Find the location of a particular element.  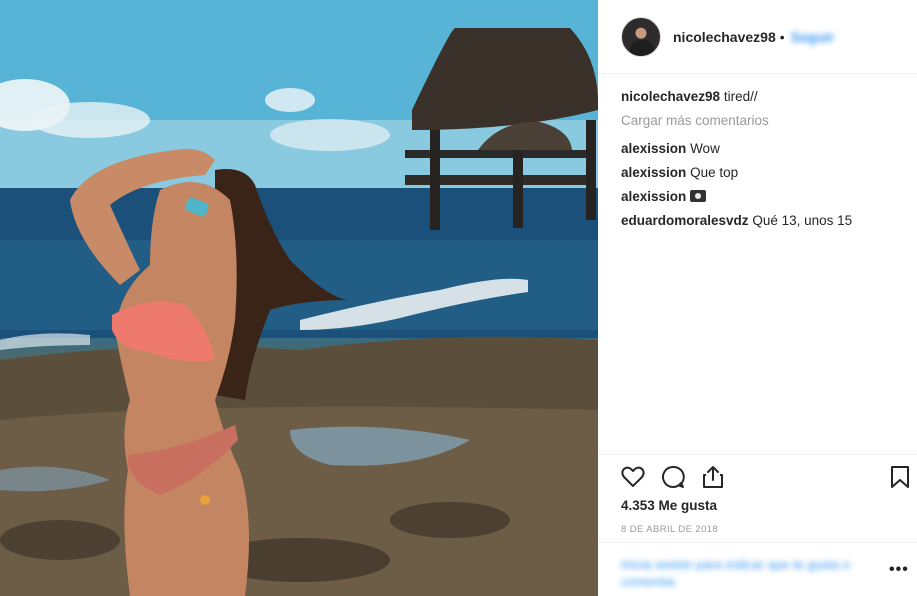

likes-count: 4.353 Me gusta is located at coordinates (669, 505).